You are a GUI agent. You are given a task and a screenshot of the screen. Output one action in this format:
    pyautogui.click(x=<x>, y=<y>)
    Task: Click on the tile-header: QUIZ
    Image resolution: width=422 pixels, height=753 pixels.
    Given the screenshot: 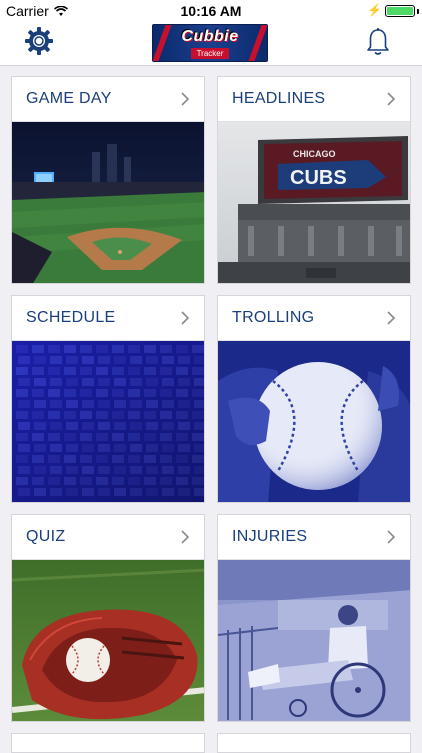 What is the action you would take?
    pyautogui.click(x=108, y=537)
    